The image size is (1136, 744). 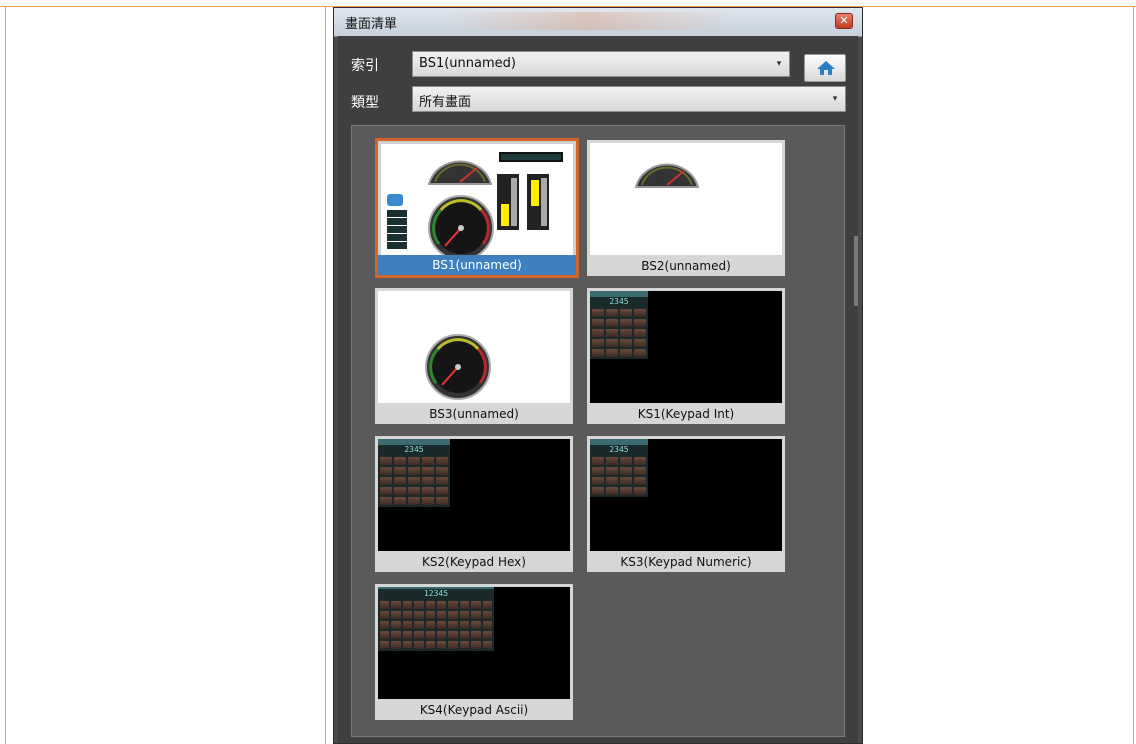 What do you see at coordinates (436, 619) in the screenshot?
I see `keypad-preview: 12345` at bounding box center [436, 619].